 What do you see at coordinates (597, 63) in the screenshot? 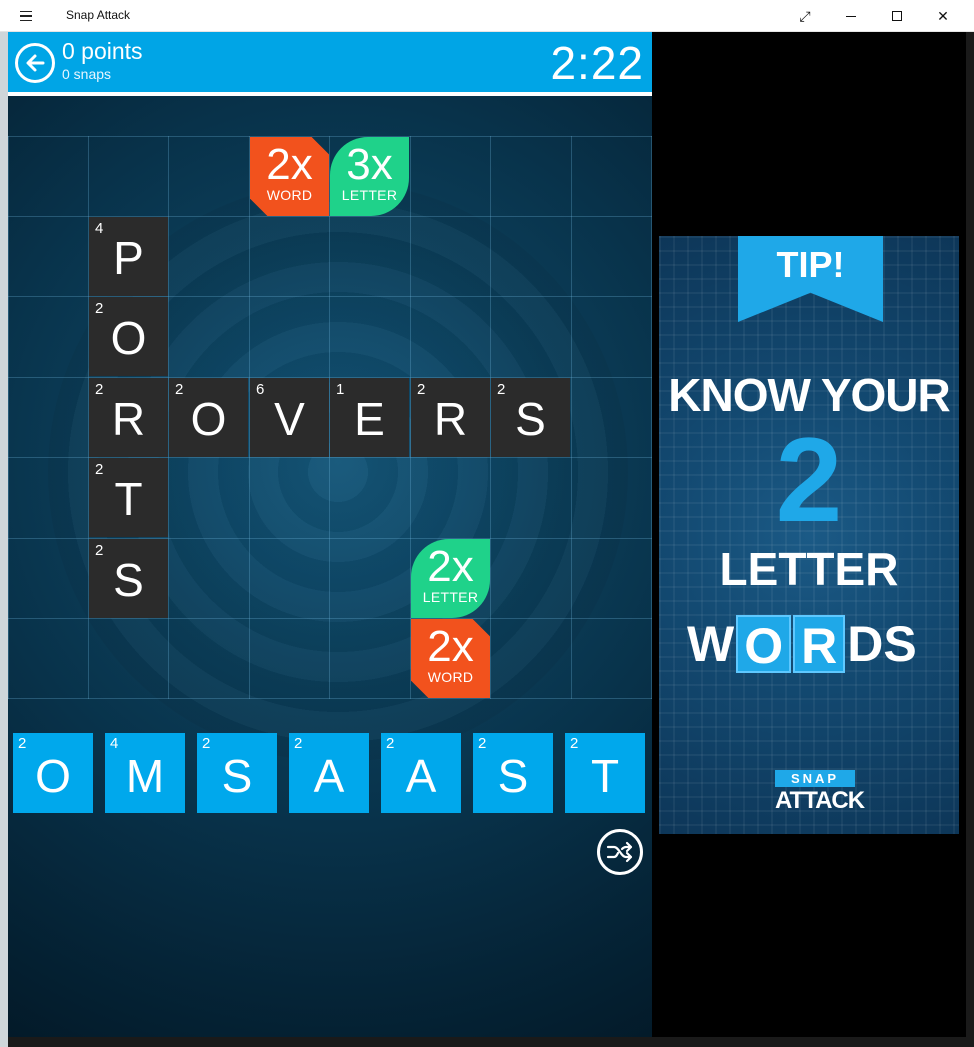
I see `timer: 2:22` at bounding box center [597, 63].